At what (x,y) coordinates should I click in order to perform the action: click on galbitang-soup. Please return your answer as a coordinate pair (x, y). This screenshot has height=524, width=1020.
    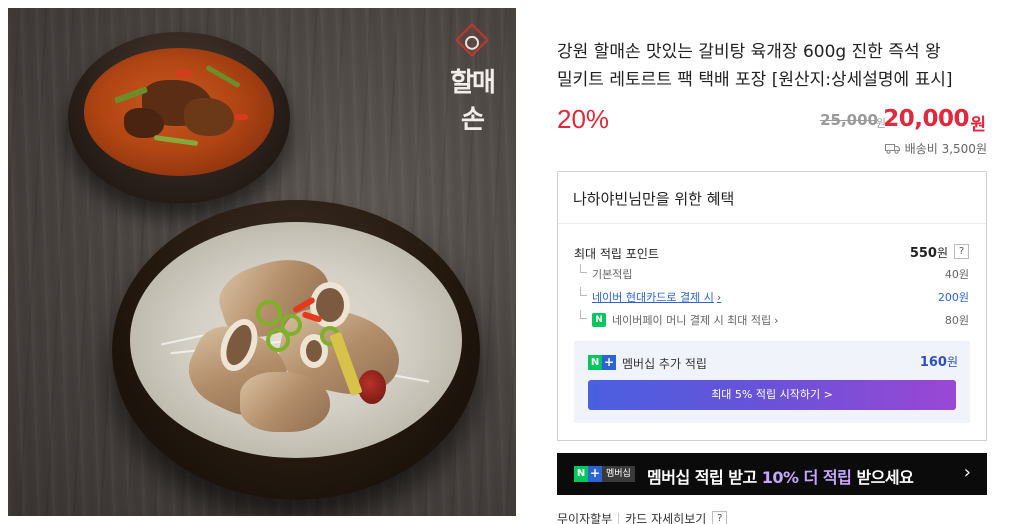
    Looking at the image, I should click on (296, 340).